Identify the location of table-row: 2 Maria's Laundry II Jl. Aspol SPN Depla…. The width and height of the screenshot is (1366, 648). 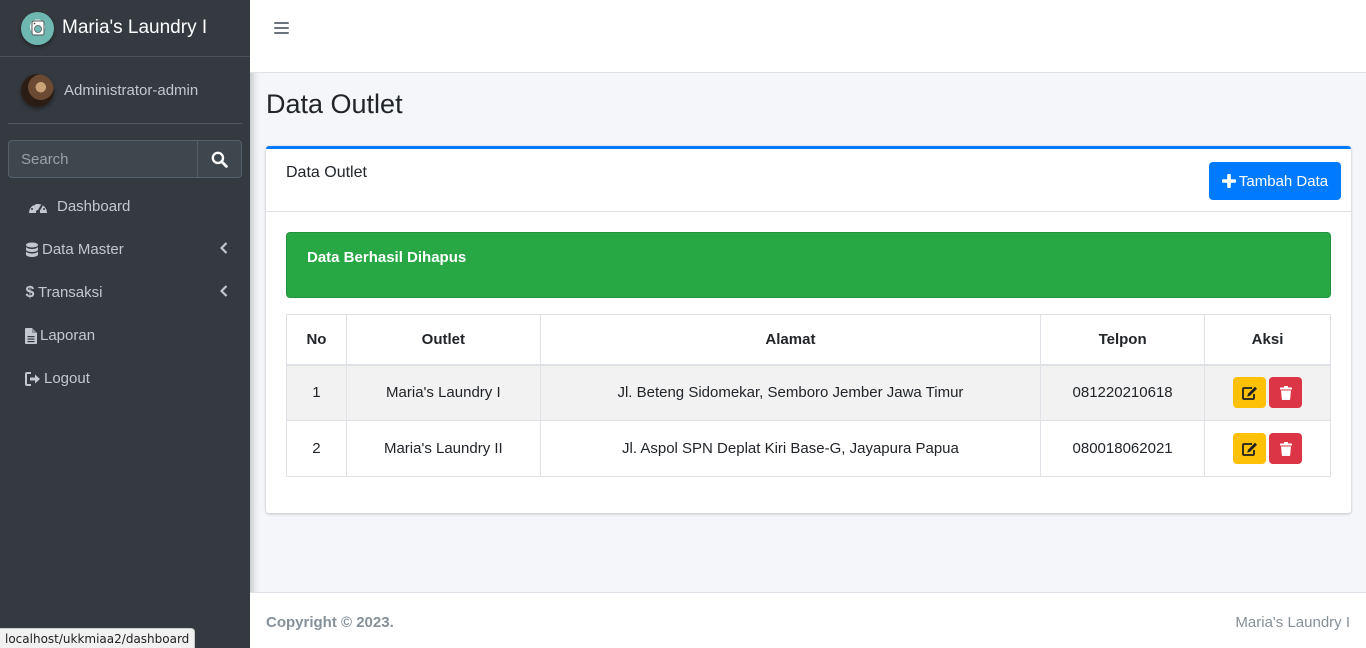
(808, 448).